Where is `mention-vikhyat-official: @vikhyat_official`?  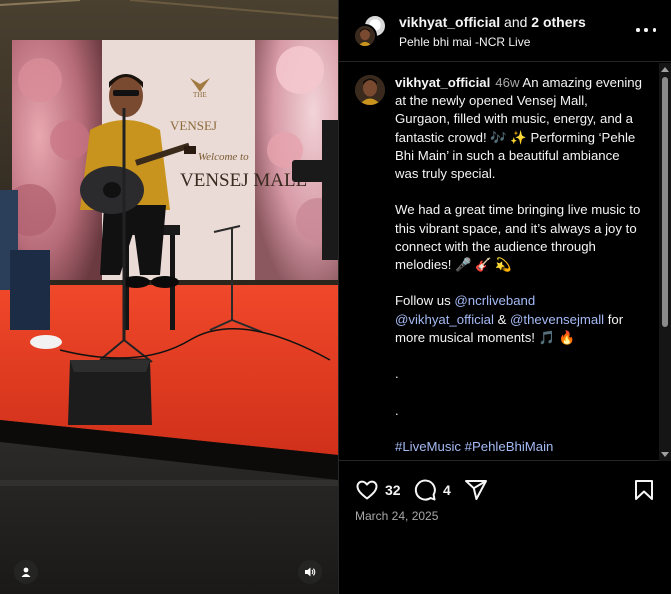 mention-vikhyat-official: @vikhyat_official is located at coordinates (444, 319).